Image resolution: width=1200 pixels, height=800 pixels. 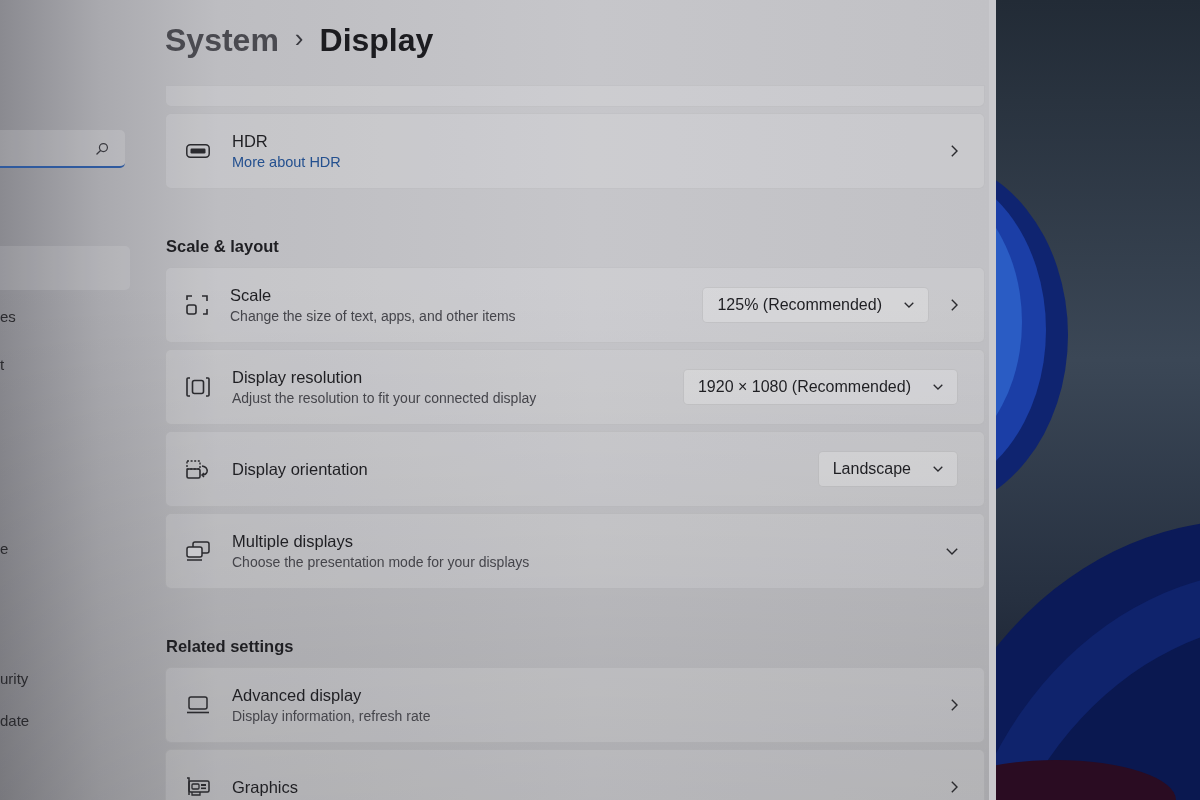 What do you see at coordinates (575, 469) in the screenshot?
I see `setting-card: Display orientation Landscape` at bounding box center [575, 469].